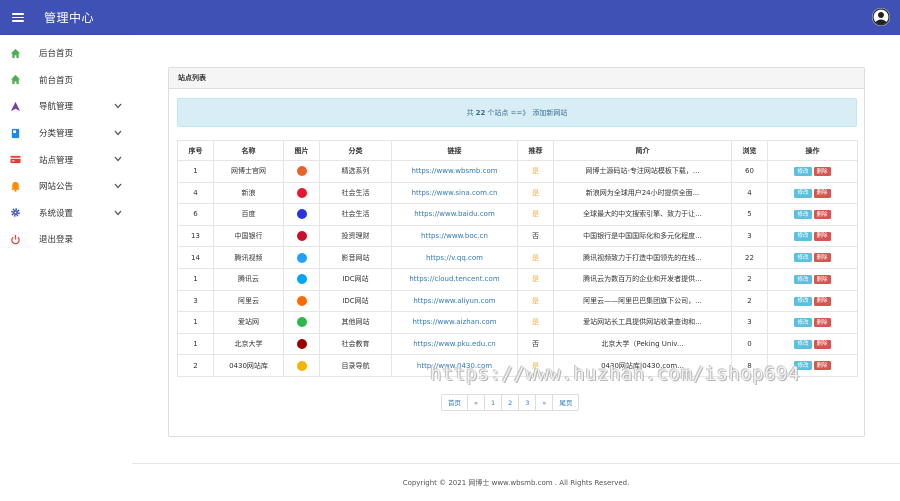 The width and height of the screenshot is (900, 501). What do you see at coordinates (454, 344) in the screenshot?
I see `row-link: https://www.pku.edu.cn` at bounding box center [454, 344].